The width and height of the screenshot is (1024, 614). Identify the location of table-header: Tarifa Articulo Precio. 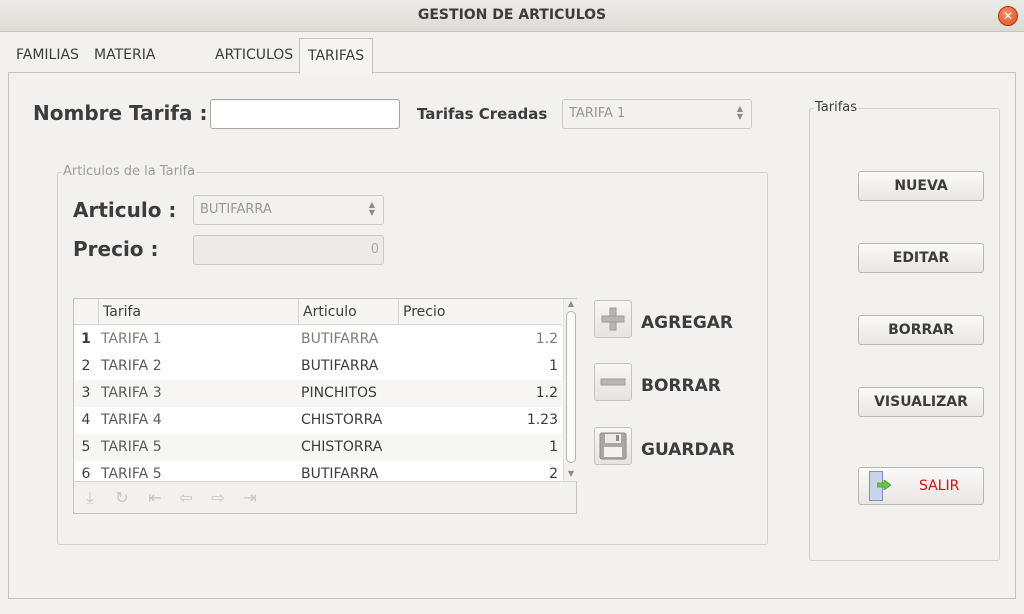
(318, 312).